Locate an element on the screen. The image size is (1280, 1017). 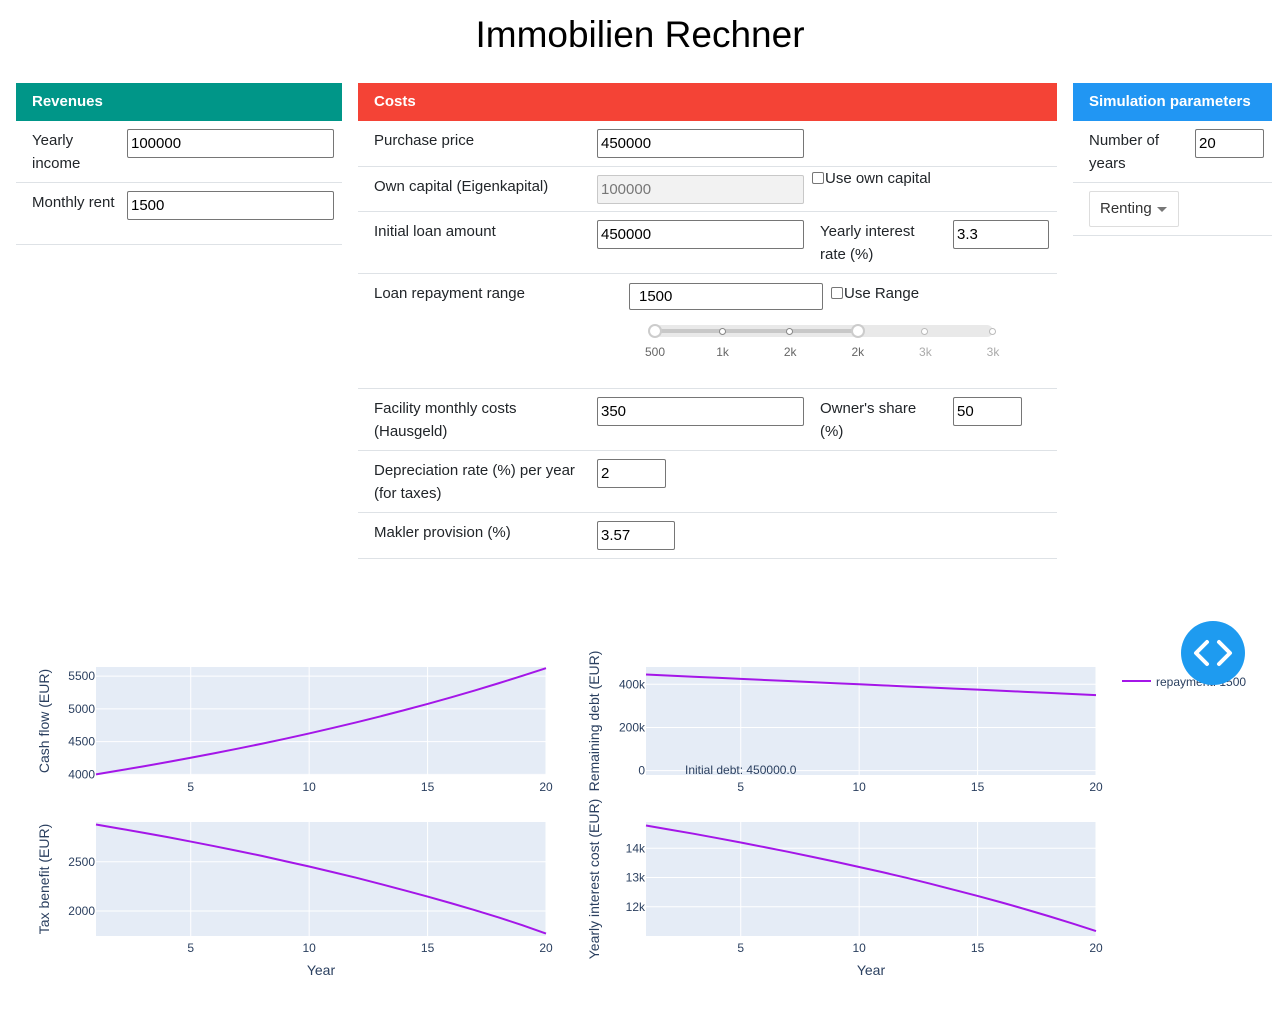
yearly-income-input is located at coordinates (230, 143).